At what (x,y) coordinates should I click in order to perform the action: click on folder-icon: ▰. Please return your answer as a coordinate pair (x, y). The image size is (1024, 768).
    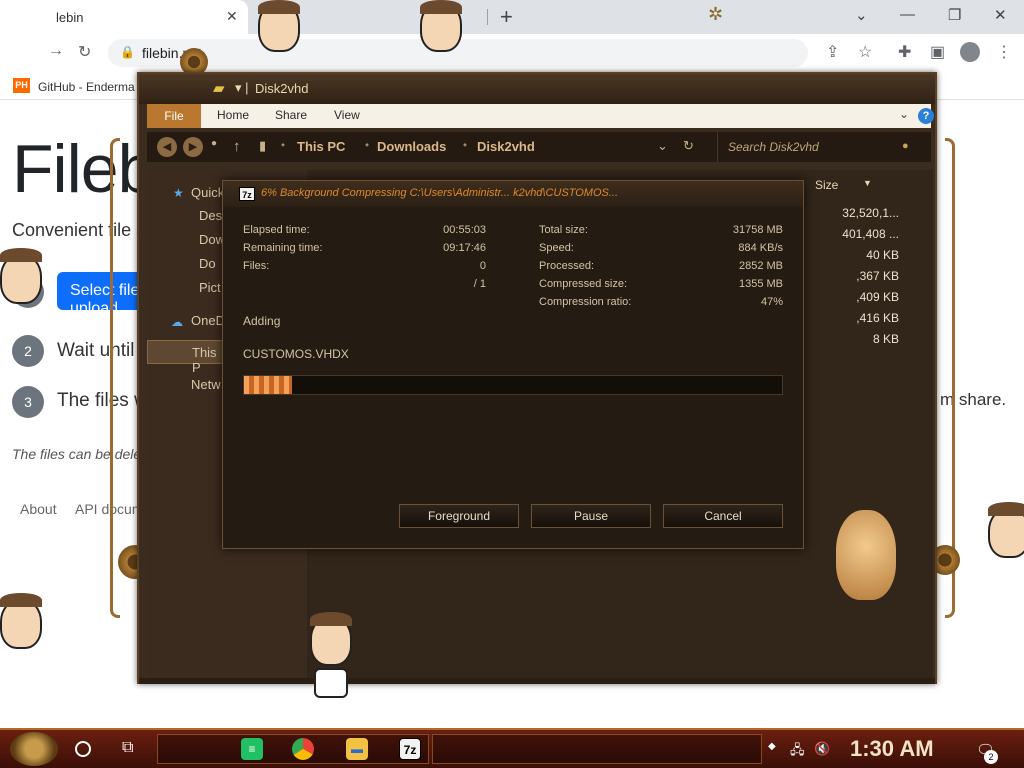
    Looking at the image, I should click on (219, 88).